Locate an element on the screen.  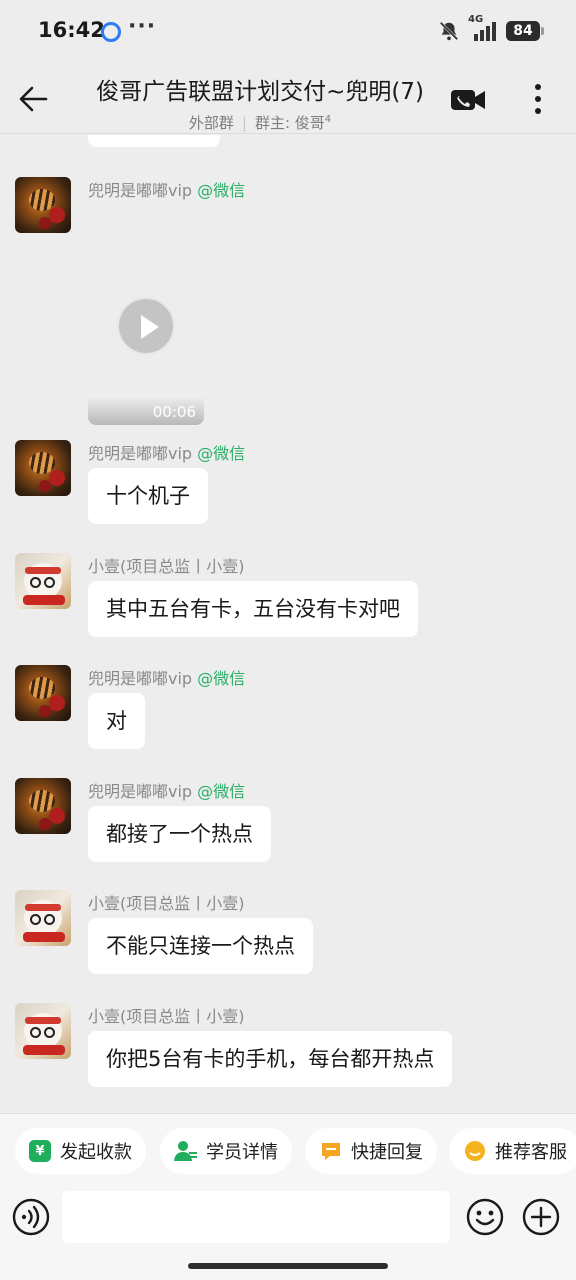
message-bubble: 其中五台有卡，五台没有卡对吧 is located at coordinates (253, 609).